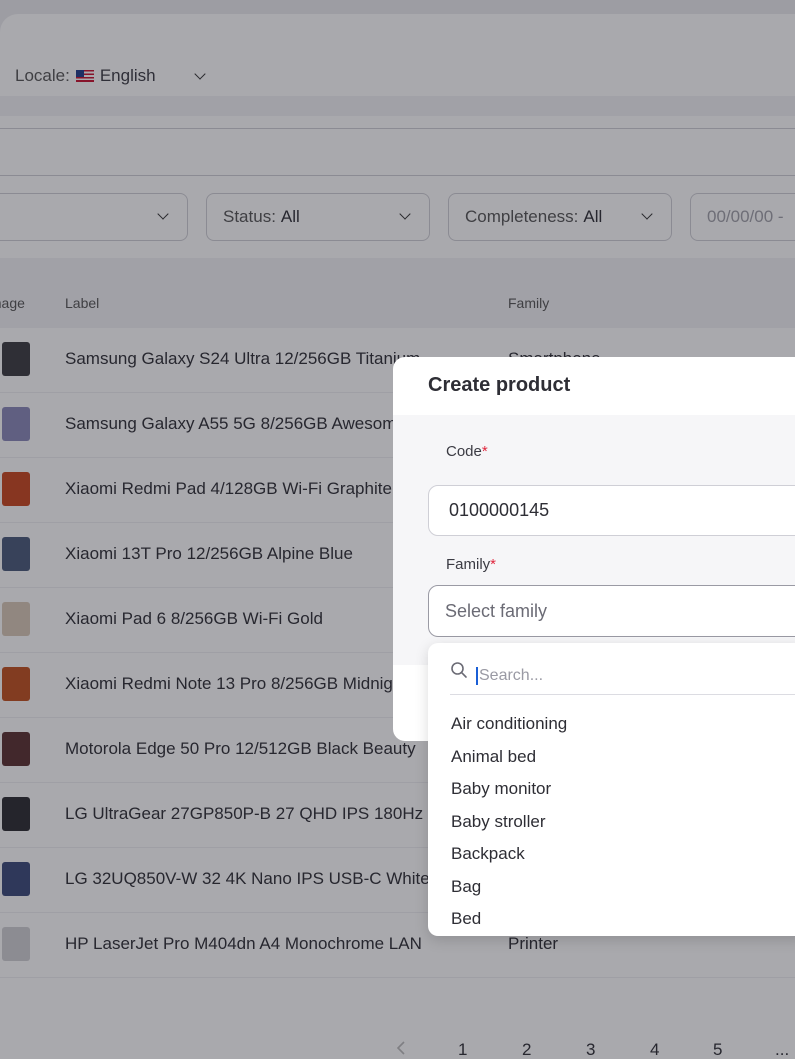  Describe the element at coordinates (468, 564) in the screenshot. I see `family-label-text: Family` at that location.